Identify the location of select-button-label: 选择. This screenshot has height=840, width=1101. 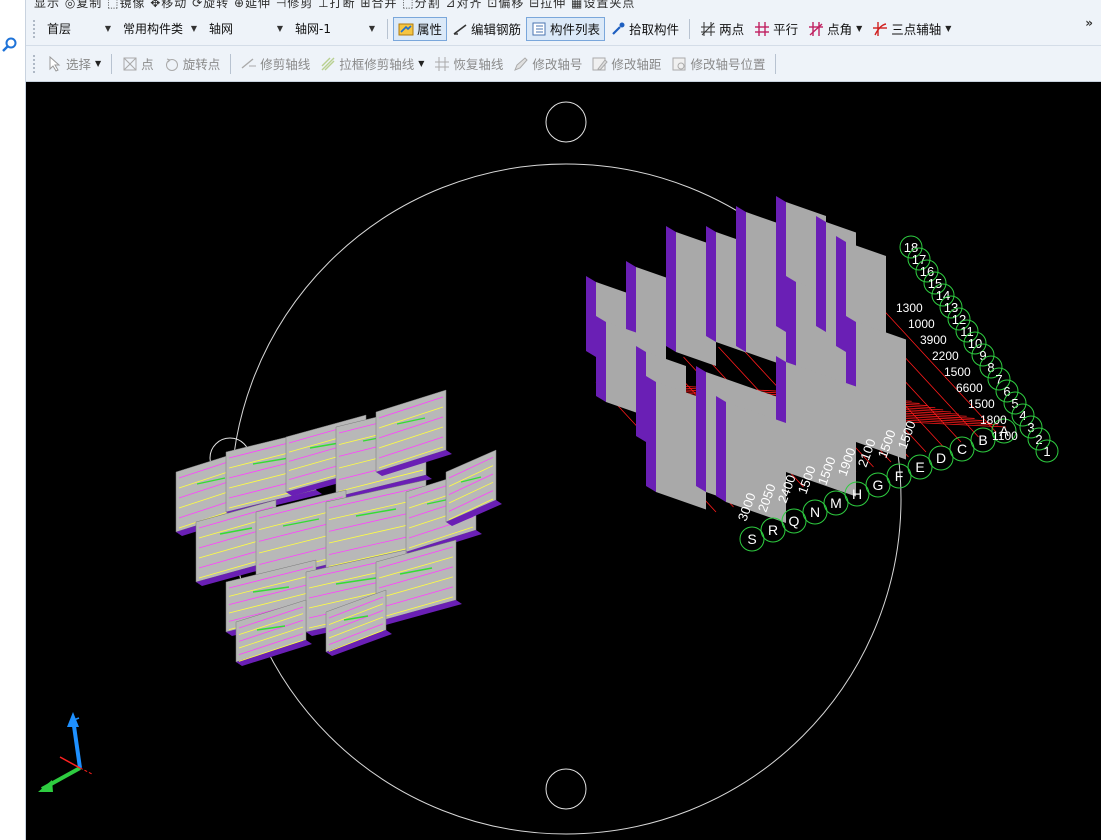
(79, 64).